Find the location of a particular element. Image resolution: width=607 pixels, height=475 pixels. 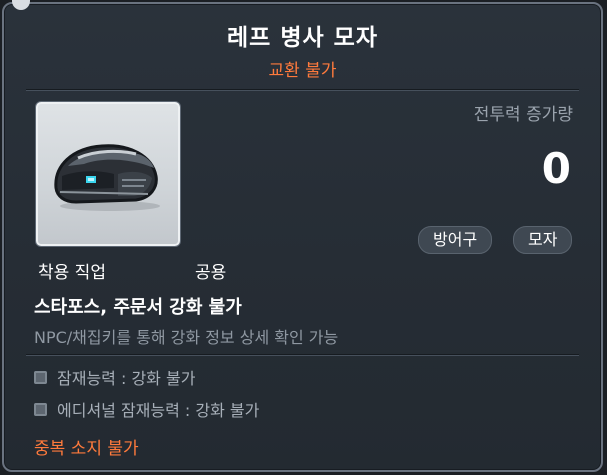

item-image-frame is located at coordinates (108, 174).